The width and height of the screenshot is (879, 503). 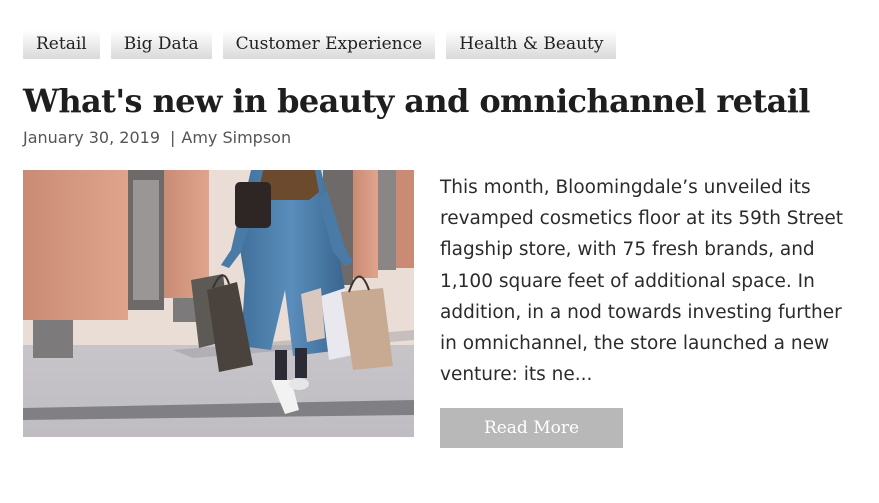 I want to click on post-meta: January 30, 2019 | Amy Simpson, so click(x=157, y=137).